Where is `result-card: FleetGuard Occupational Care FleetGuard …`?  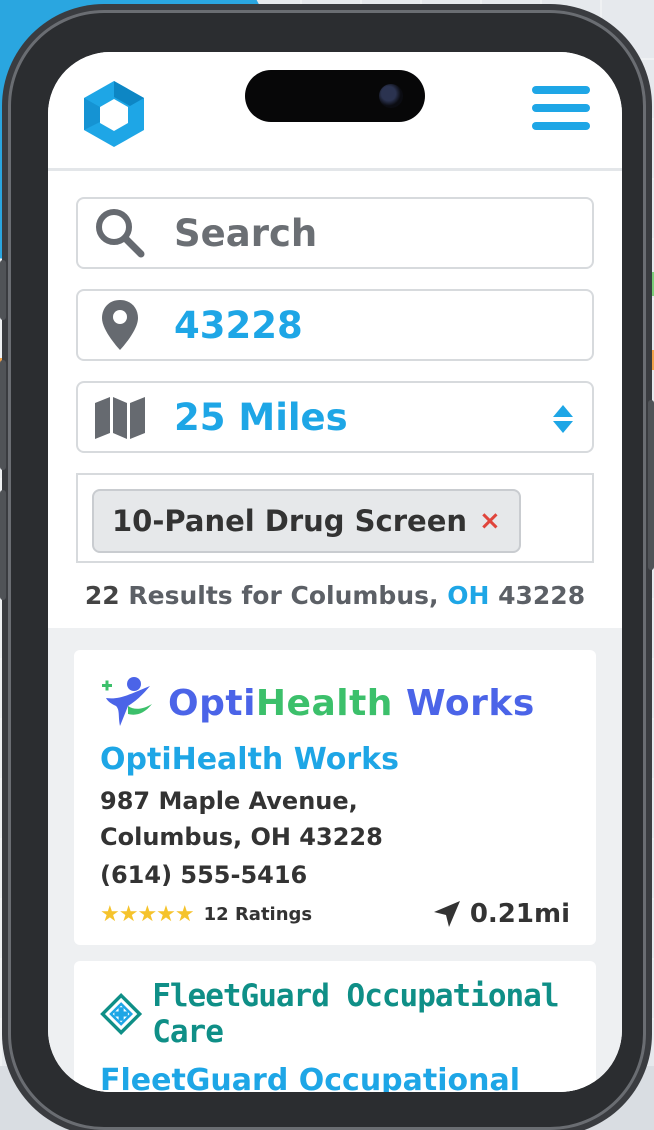
result-card: FleetGuard Occupational Care FleetGuard … is located at coordinates (335, 1026).